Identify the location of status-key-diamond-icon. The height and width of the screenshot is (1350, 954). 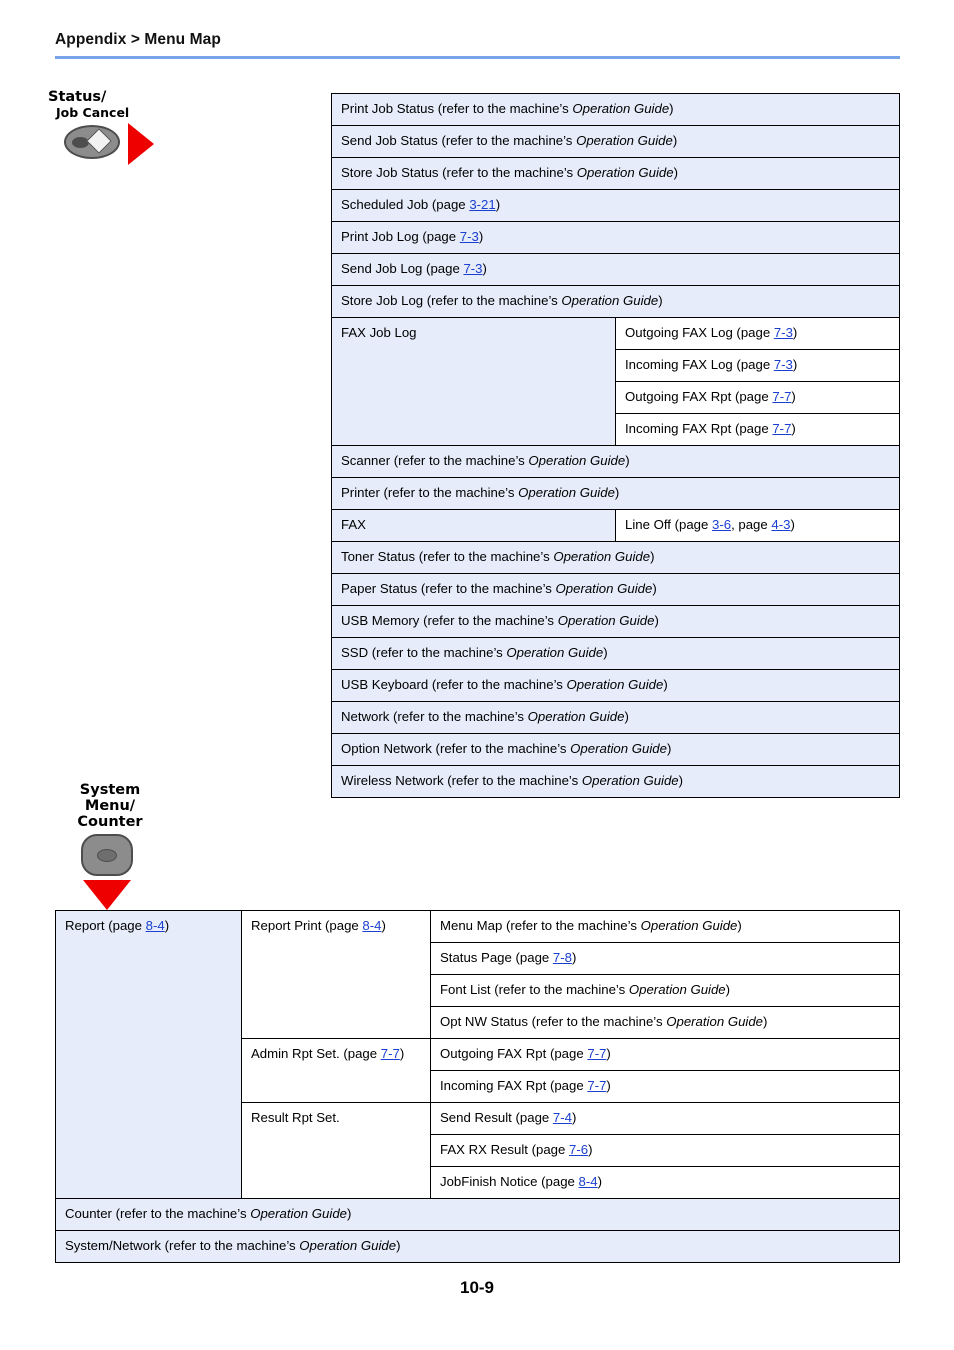
(99, 141).